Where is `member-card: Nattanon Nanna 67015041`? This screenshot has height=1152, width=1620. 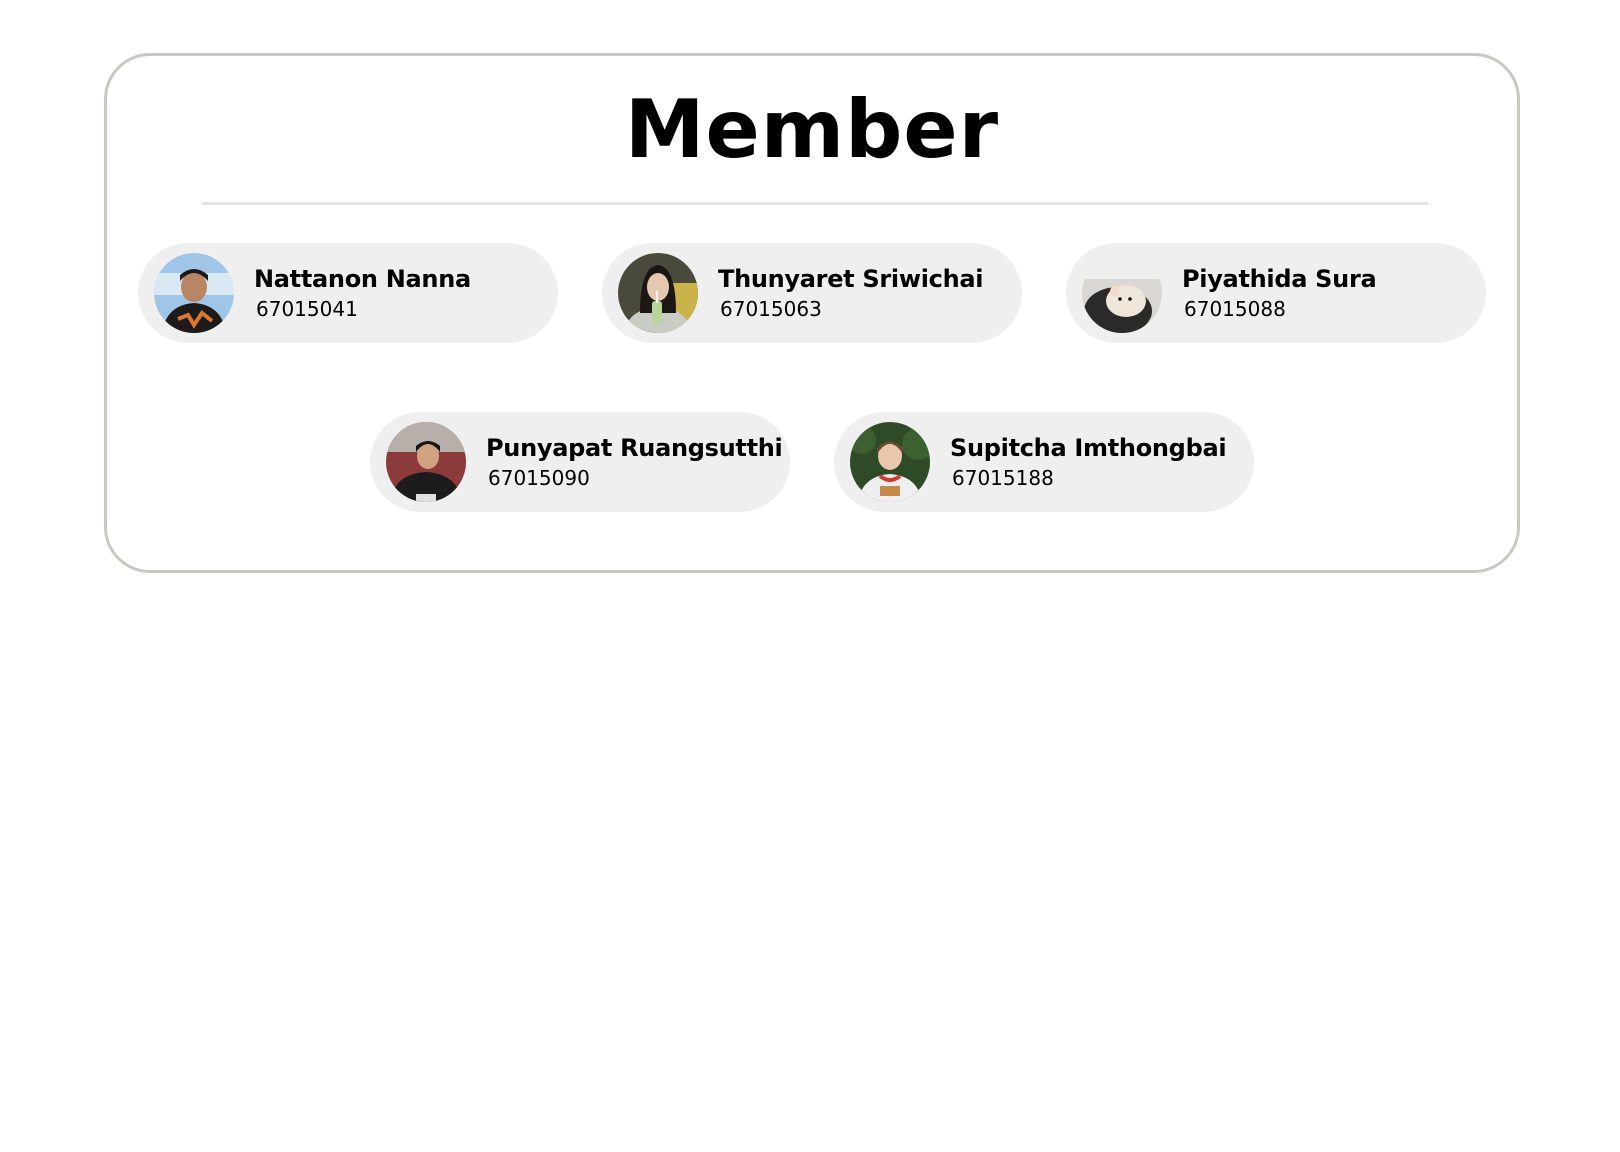 member-card: Nattanon Nanna 67015041 is located at coordinates (348, 293).